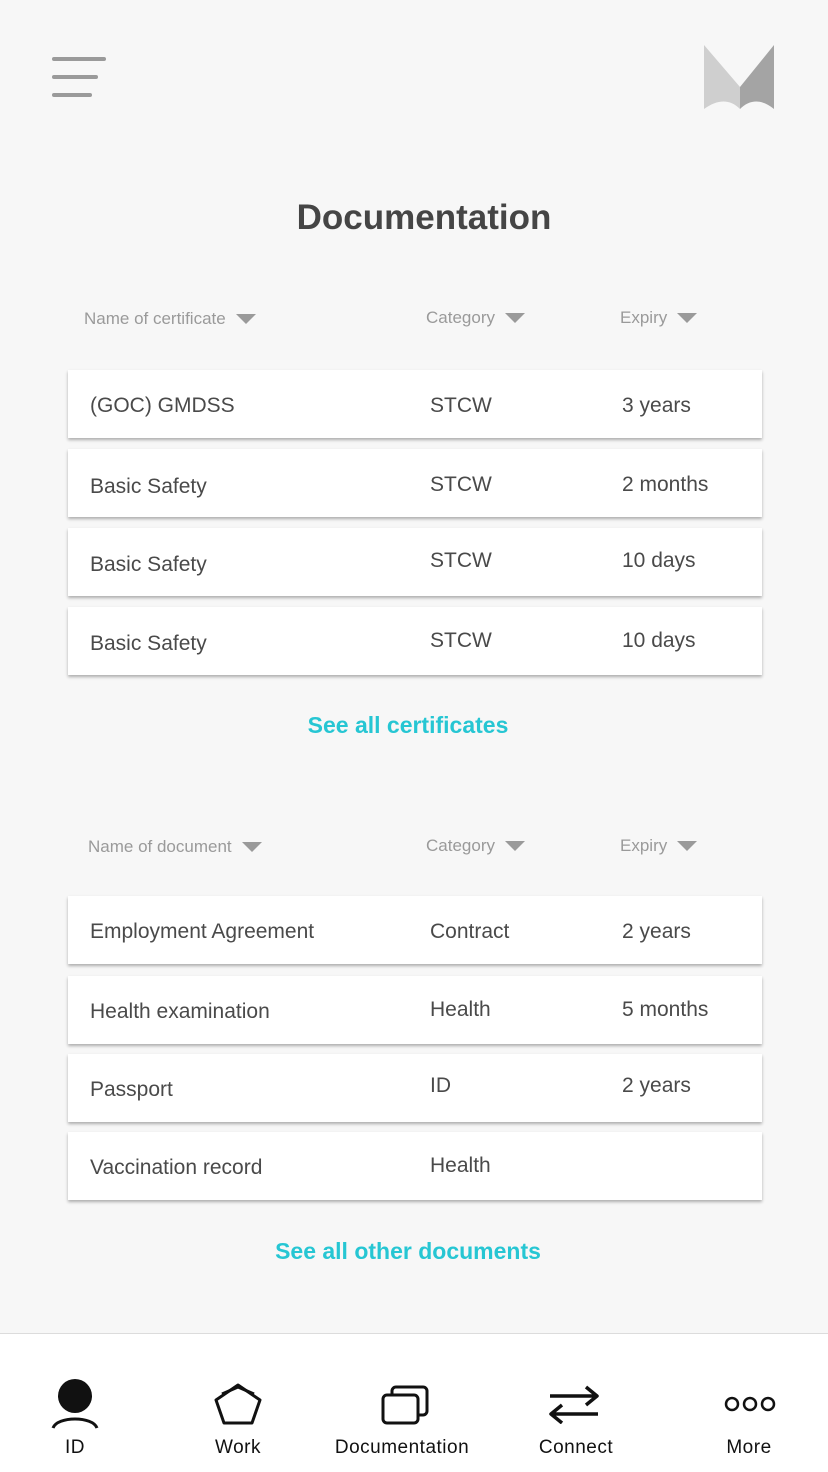  What do you see at coordinates (75, 1447) in the screenshot?
I see `tab-label: ID` at bounding box center [75, 1447].